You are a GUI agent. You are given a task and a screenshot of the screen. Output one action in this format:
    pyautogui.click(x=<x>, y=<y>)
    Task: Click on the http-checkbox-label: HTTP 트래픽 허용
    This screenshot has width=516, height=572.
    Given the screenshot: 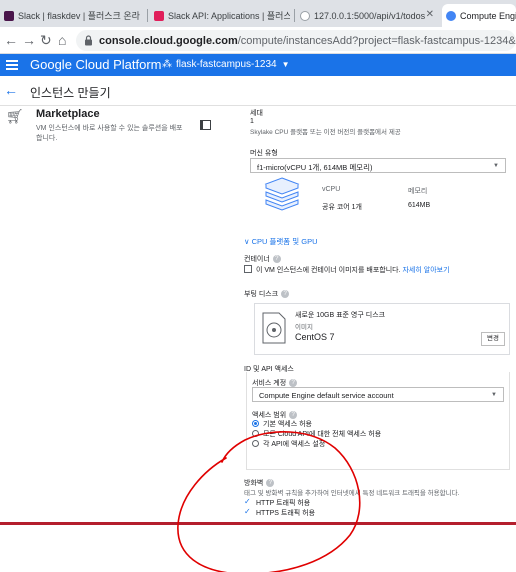 What is the action you would take?
    pyautogui.click(x=283, y=503)
    